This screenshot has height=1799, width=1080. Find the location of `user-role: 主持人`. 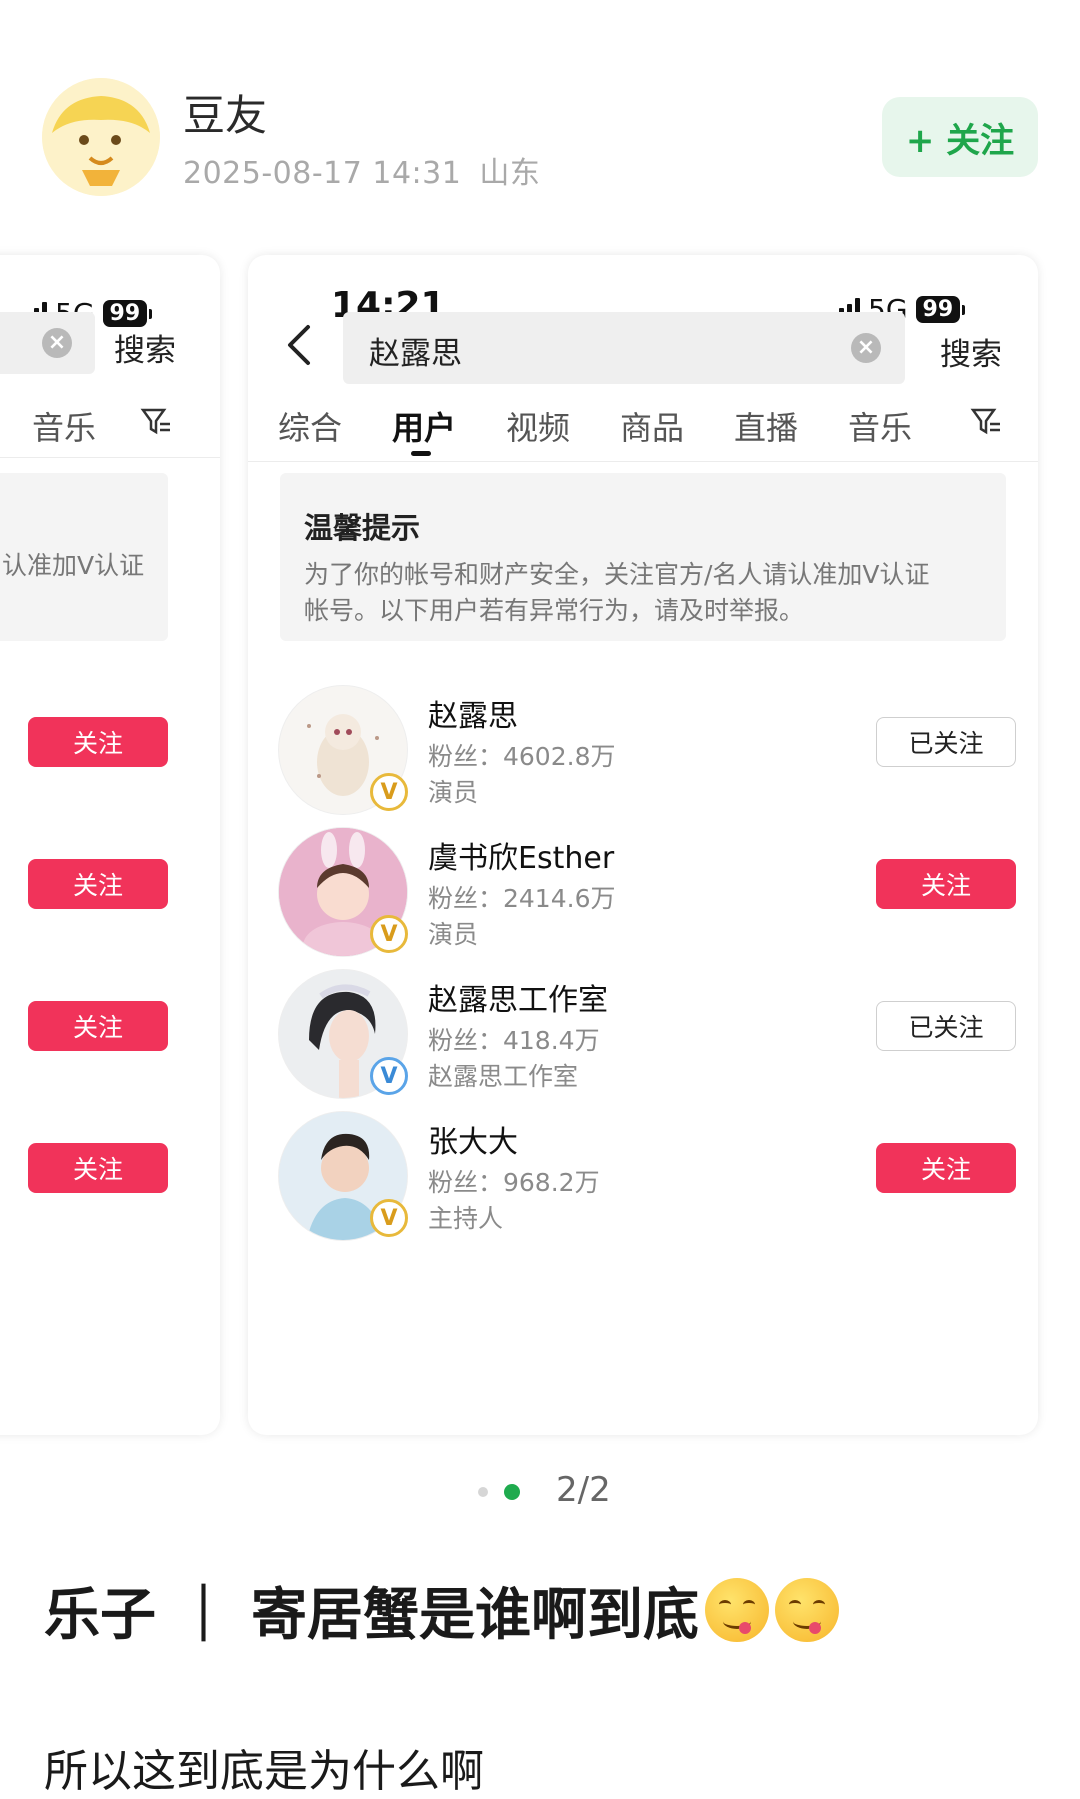

user-role: 主持人 is located at coordinates (466, 1218).